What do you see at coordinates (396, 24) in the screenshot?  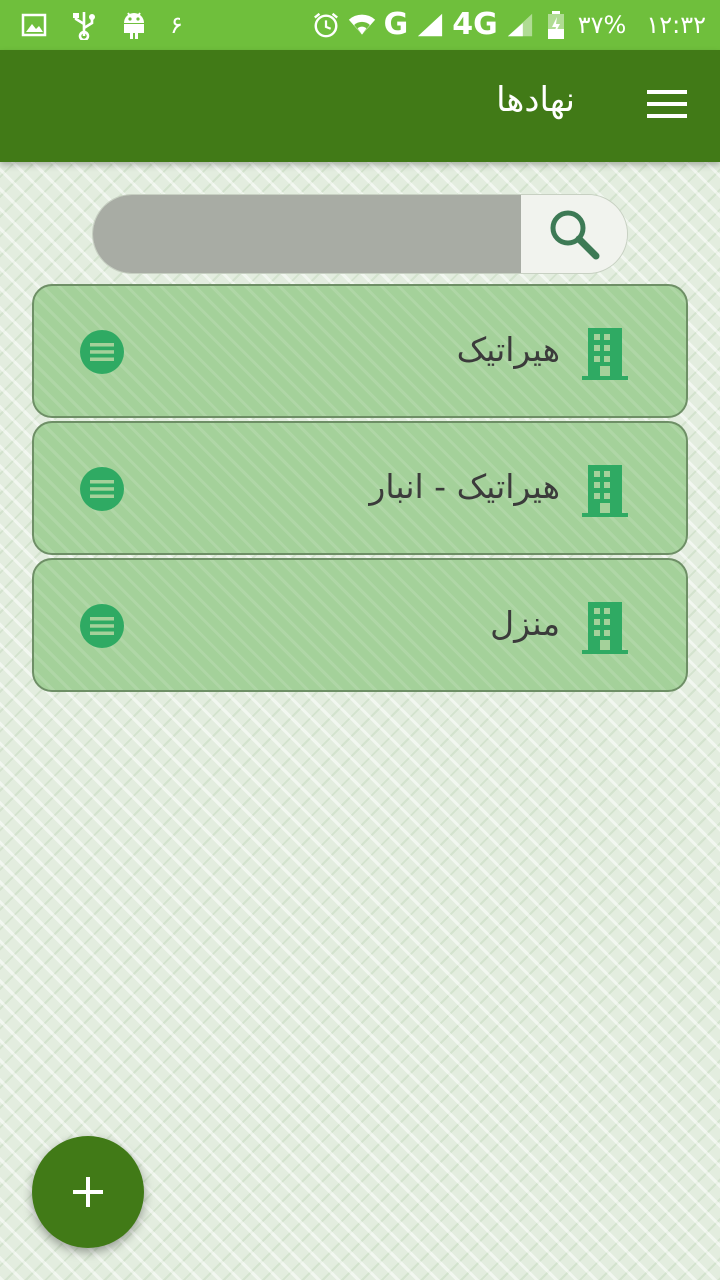 I see `network-type-g: G` at bounding box center [396, 24].